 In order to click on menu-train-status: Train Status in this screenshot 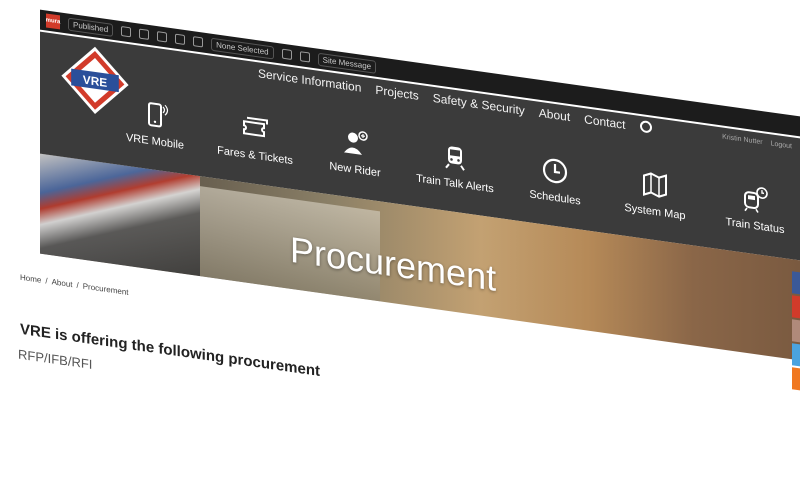, I will do `click(755, 208)`.